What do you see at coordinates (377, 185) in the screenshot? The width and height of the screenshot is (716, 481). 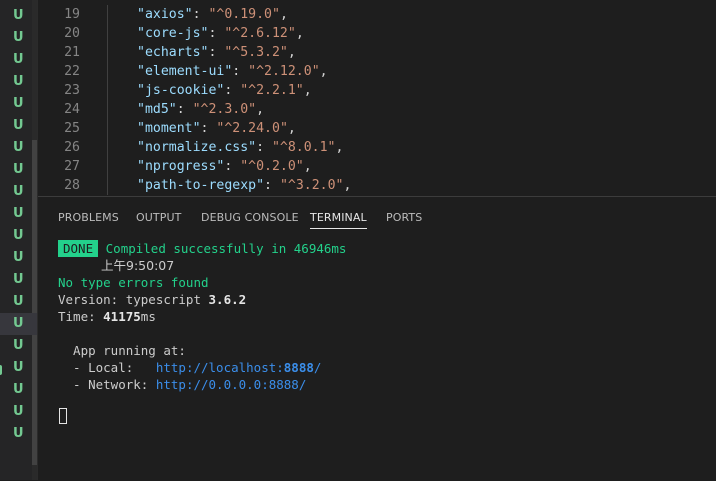 I see `code-line: 28 "path-to-regexp": "^3.2.0",` at bounding box center [377, 185].